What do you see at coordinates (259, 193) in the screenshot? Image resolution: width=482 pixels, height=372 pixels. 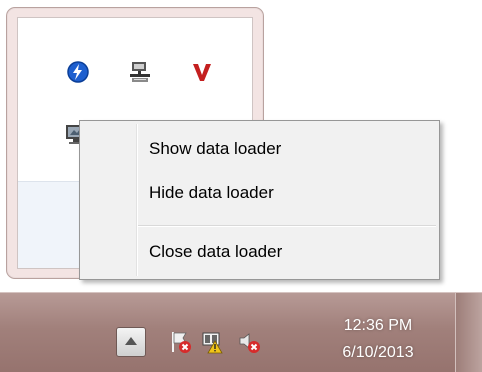 I see `menu-item-hide-data-loader: Hide data loader` at bounding box center [259, 193].